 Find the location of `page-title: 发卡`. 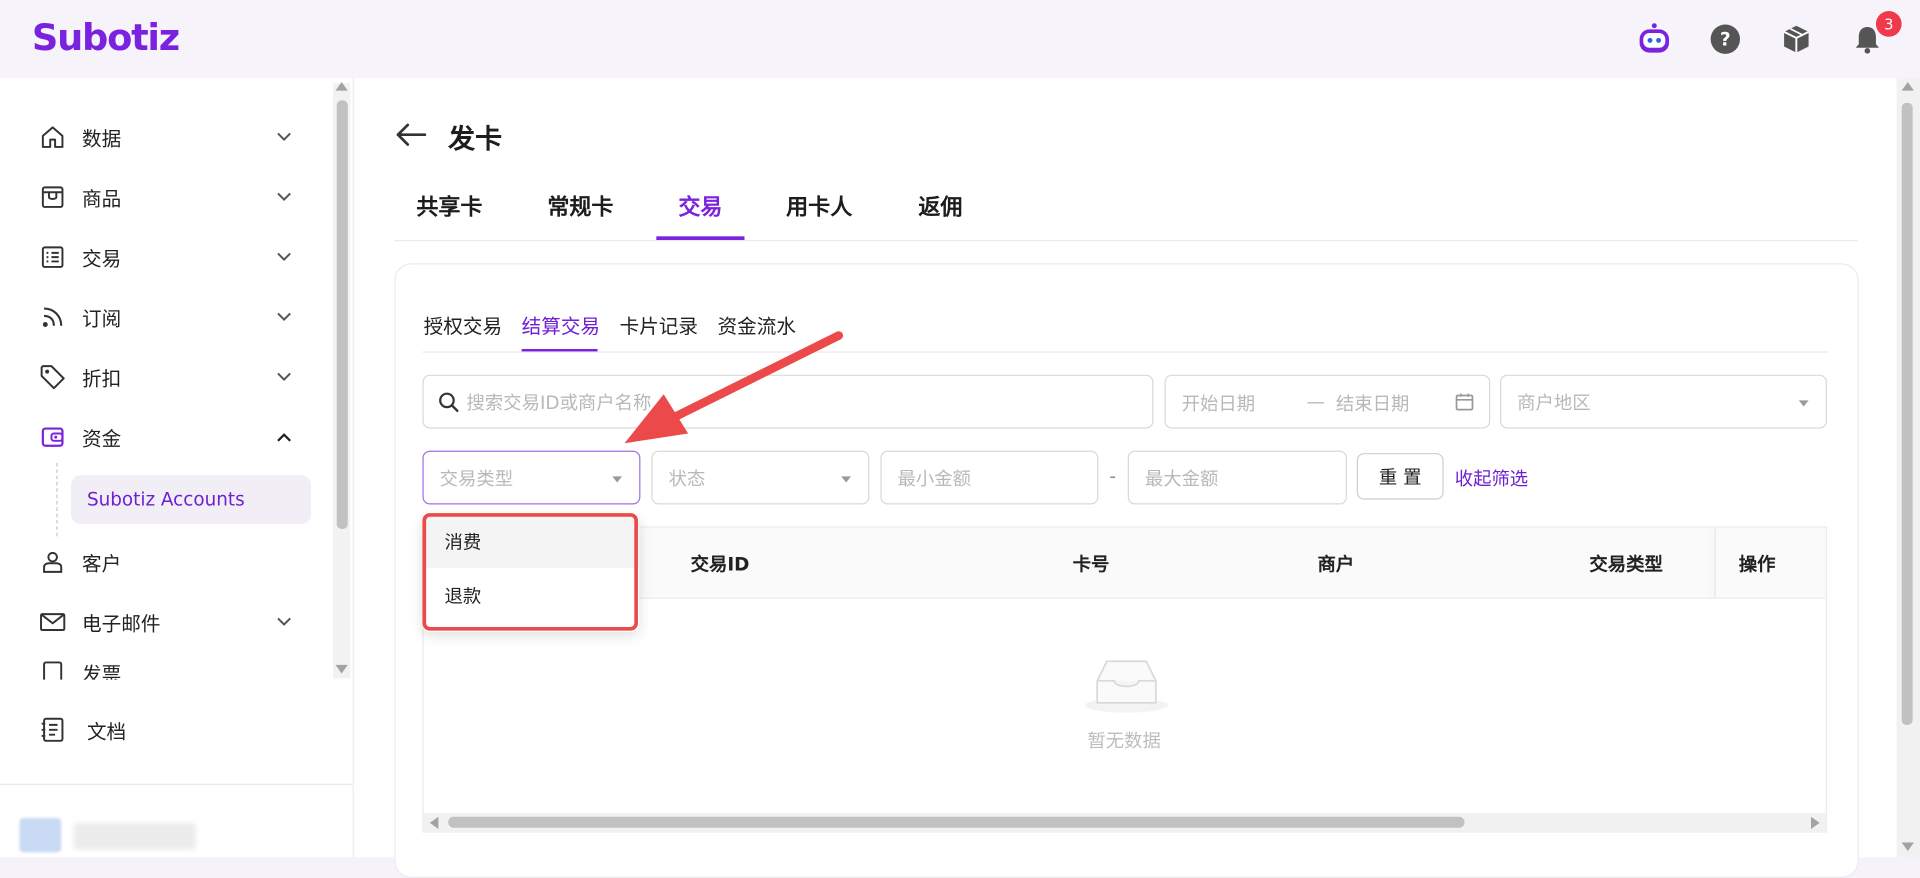

page-title: 发卡 is located at coordinates (475, 140).